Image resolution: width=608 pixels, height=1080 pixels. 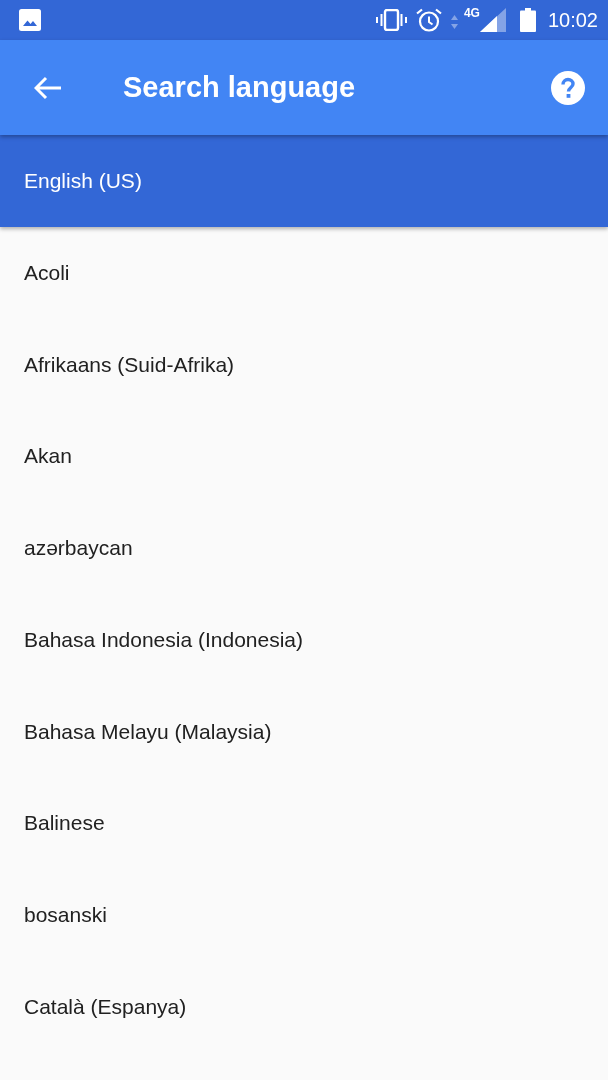 I want to click on language-item: Balinese, so click(x=304, y=823).